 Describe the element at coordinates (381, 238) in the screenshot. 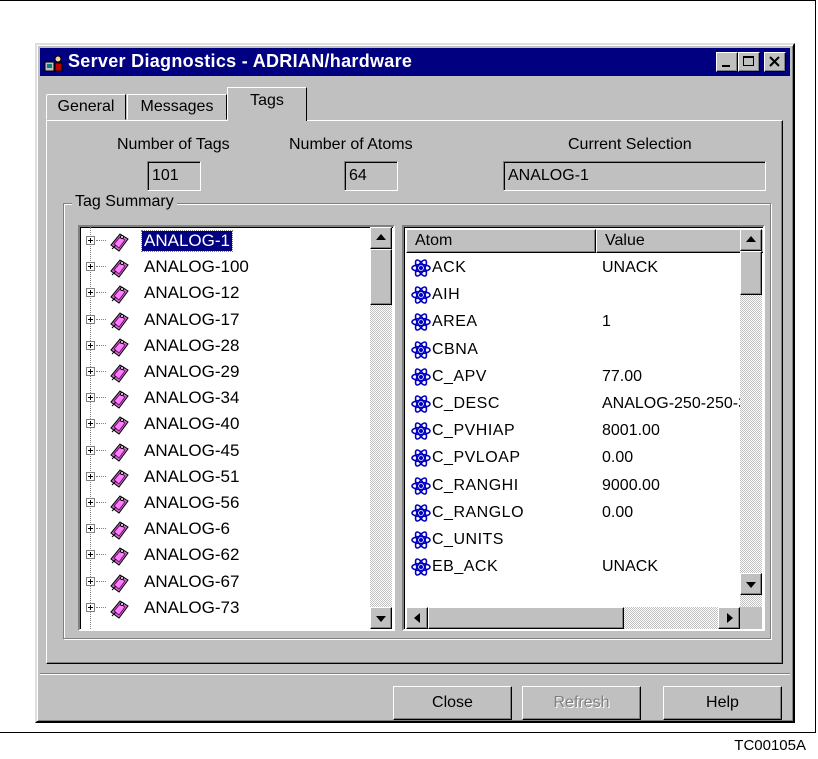

I see `tree-scroll-up-button` at that location.